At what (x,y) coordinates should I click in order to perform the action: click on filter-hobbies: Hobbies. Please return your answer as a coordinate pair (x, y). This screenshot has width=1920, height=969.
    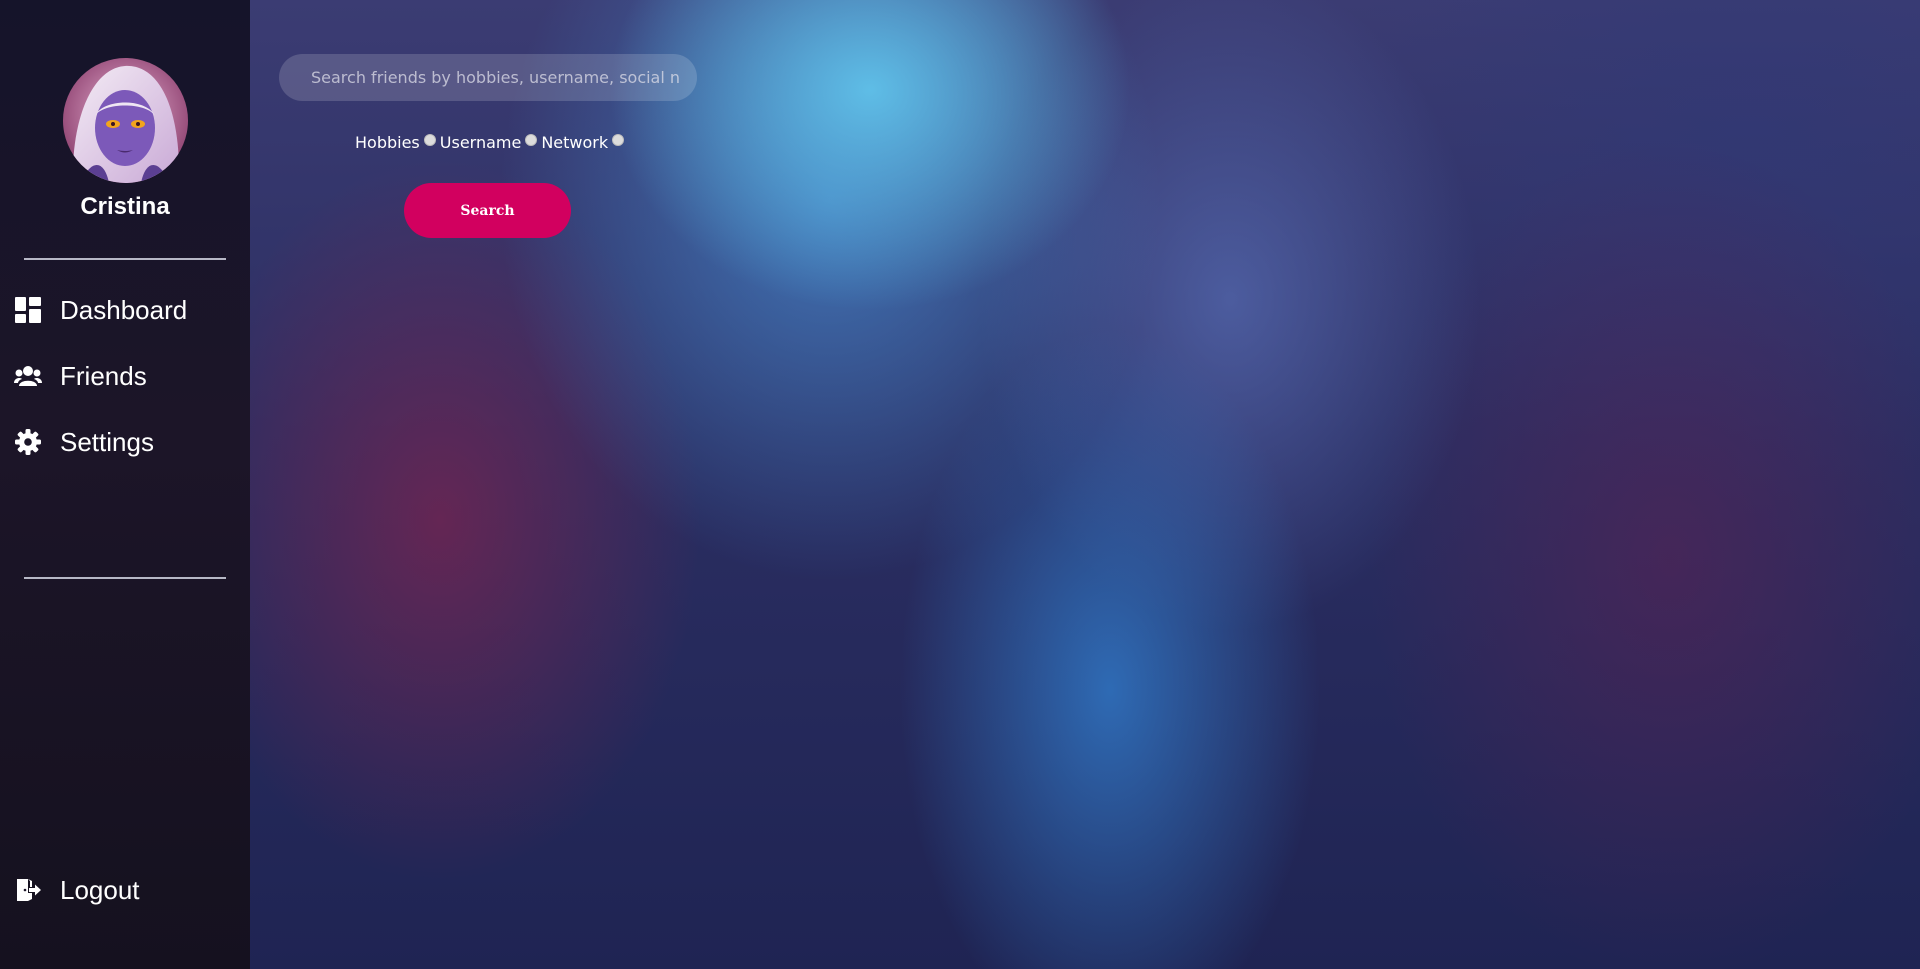
    Looking at the image, I should click on (396, 142).